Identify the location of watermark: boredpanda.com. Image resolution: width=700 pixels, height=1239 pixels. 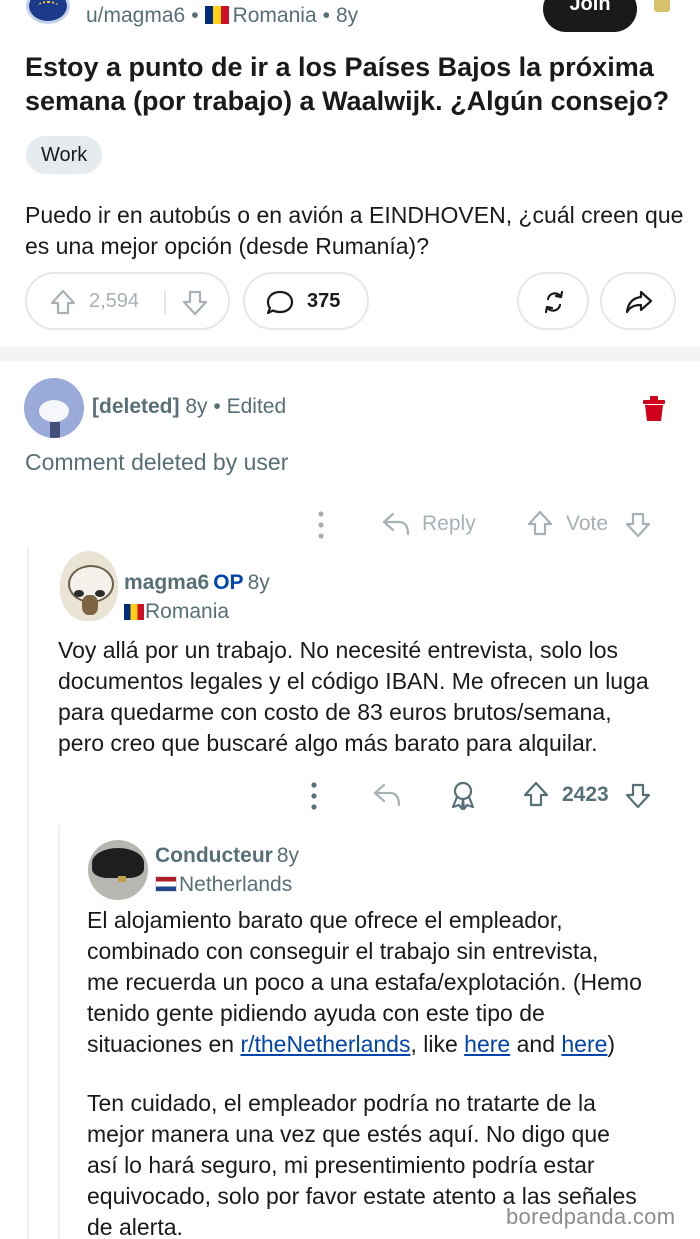
(591, 1216).